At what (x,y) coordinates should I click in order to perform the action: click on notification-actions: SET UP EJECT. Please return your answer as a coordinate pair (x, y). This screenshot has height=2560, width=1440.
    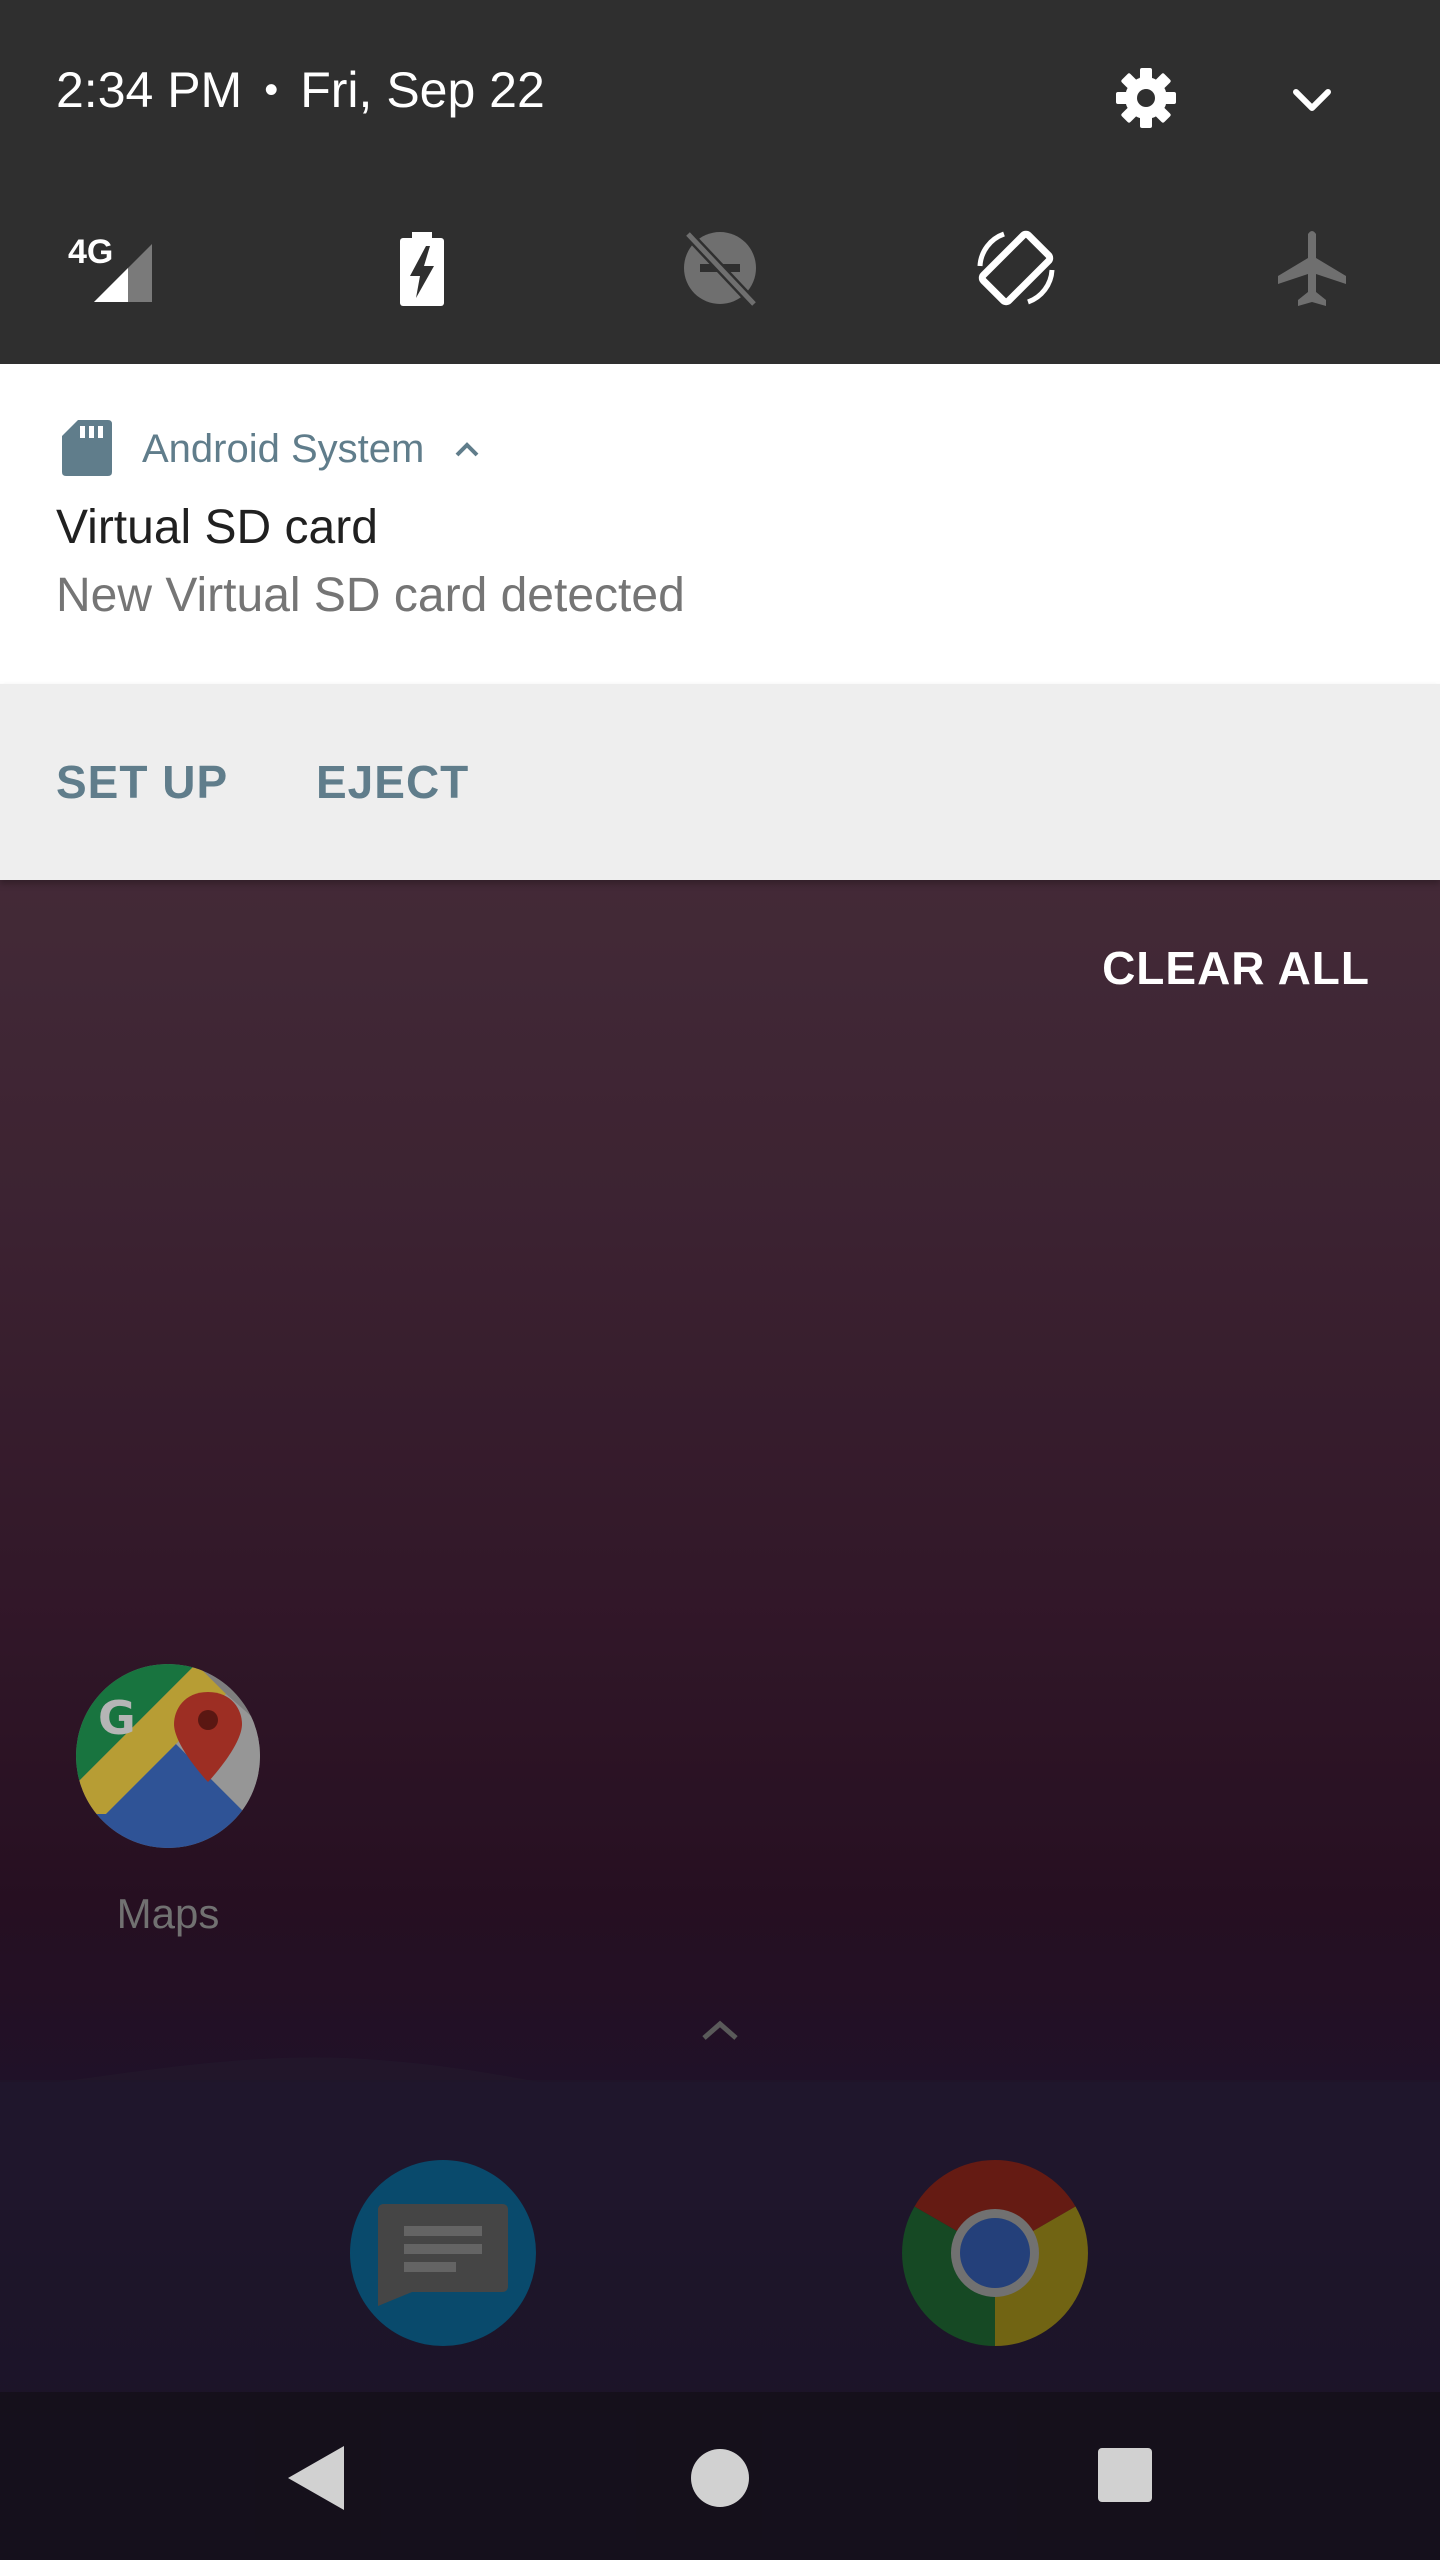
    Looking at the image, I should click on (720, 782).